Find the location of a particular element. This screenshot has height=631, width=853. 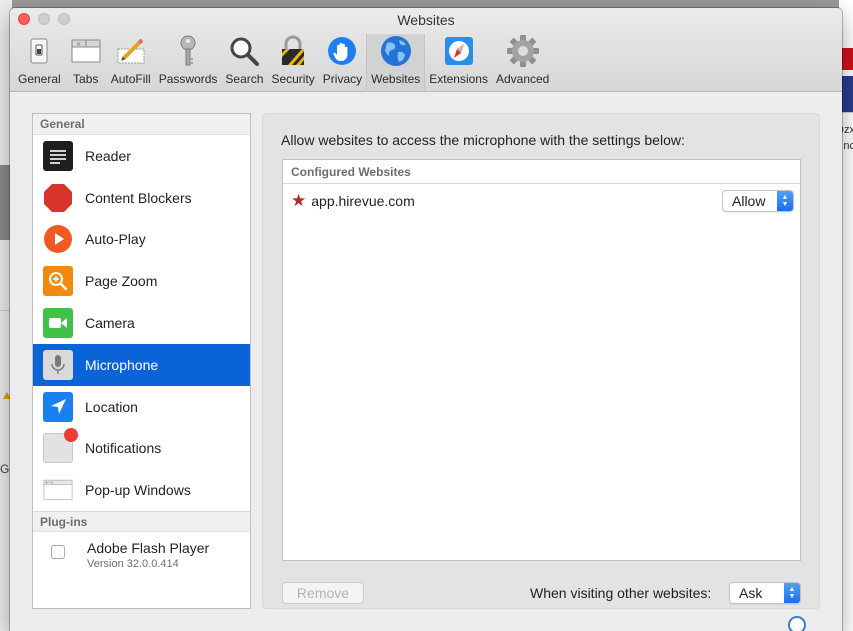

sidebar-item-location: Location is located at coordinates (141, 407).